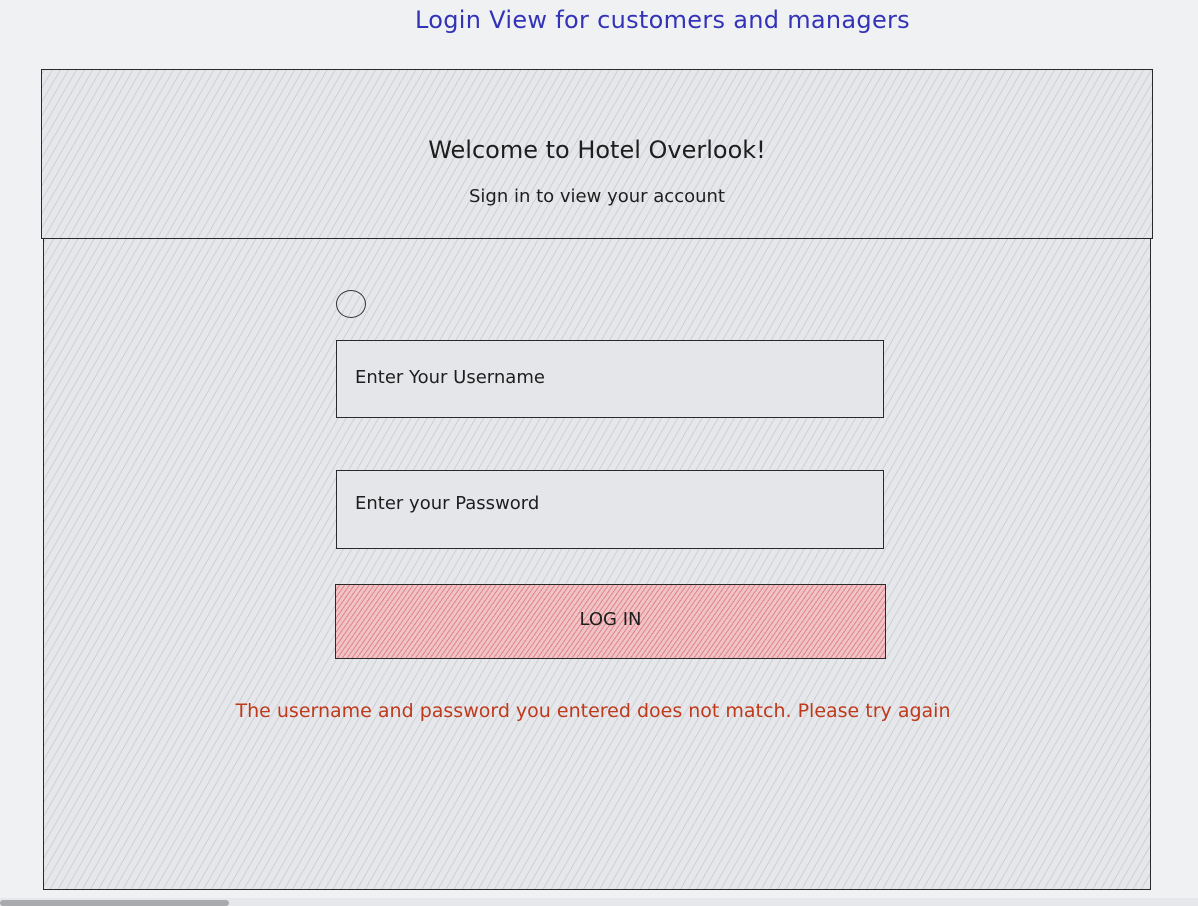 This screenshot has height=906, width=1198. Describe the element at coordinates (447, 503) in the screenshot. I see `password-placeholder: Enter your Password` at that location.